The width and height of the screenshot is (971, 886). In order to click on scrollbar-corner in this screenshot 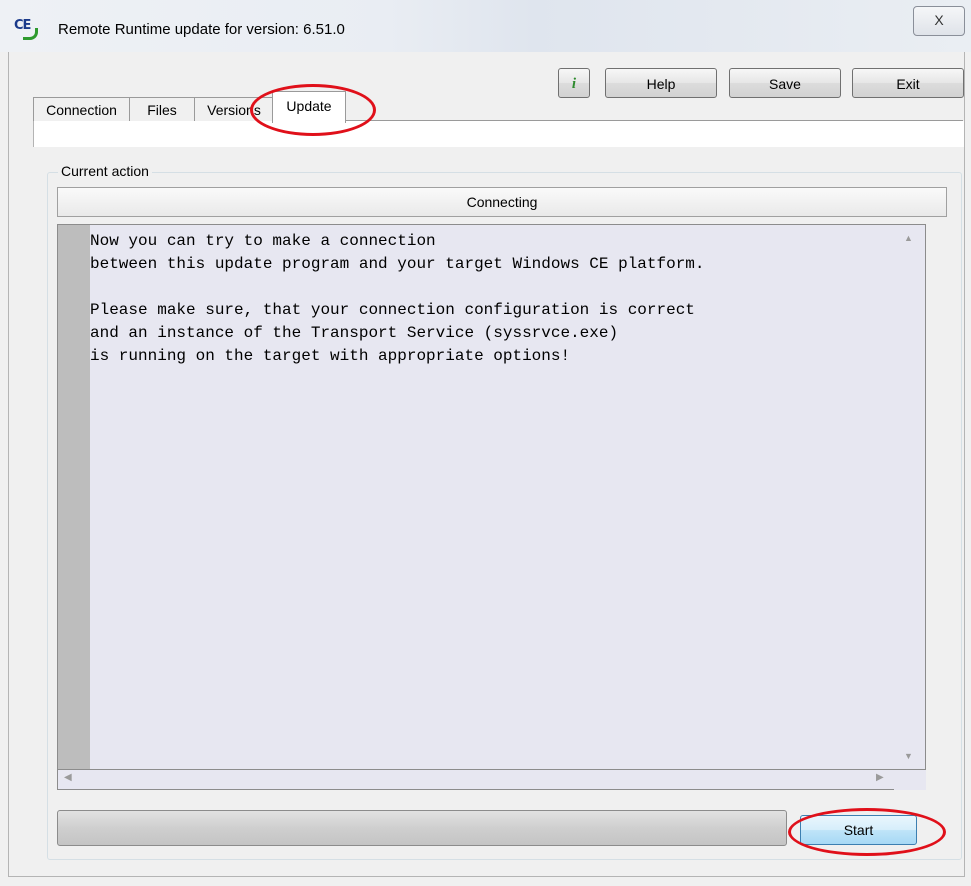, I will do `click(910, 780)`.